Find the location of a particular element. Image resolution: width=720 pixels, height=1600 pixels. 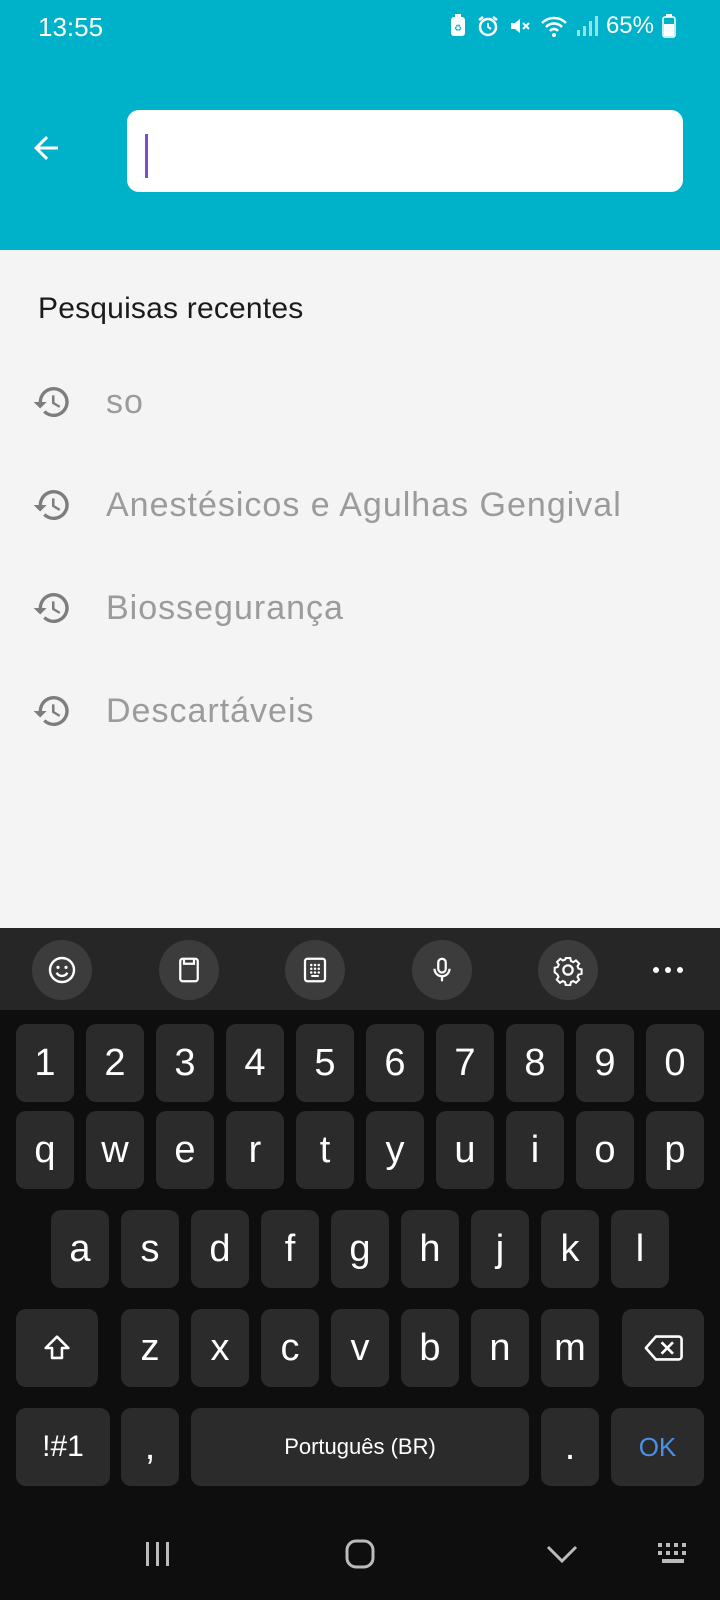

keypad-button is located at coordinates (315, 970).